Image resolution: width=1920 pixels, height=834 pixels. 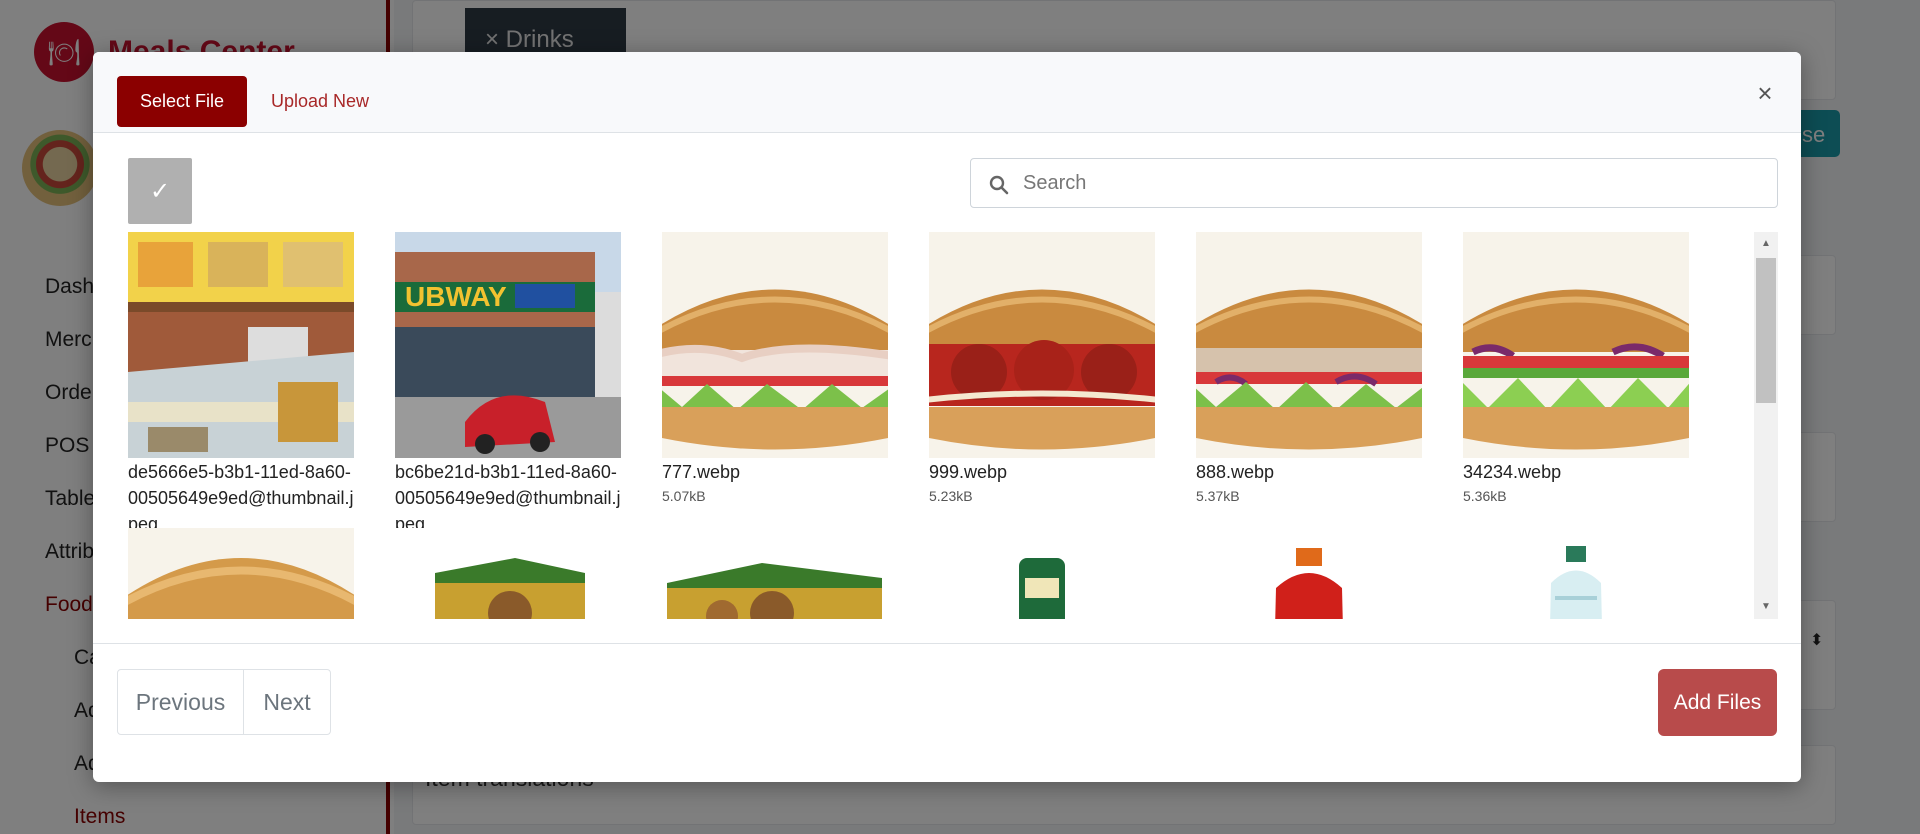 I want to click on file-size: 5.23kB, so click(x=951, y=496).